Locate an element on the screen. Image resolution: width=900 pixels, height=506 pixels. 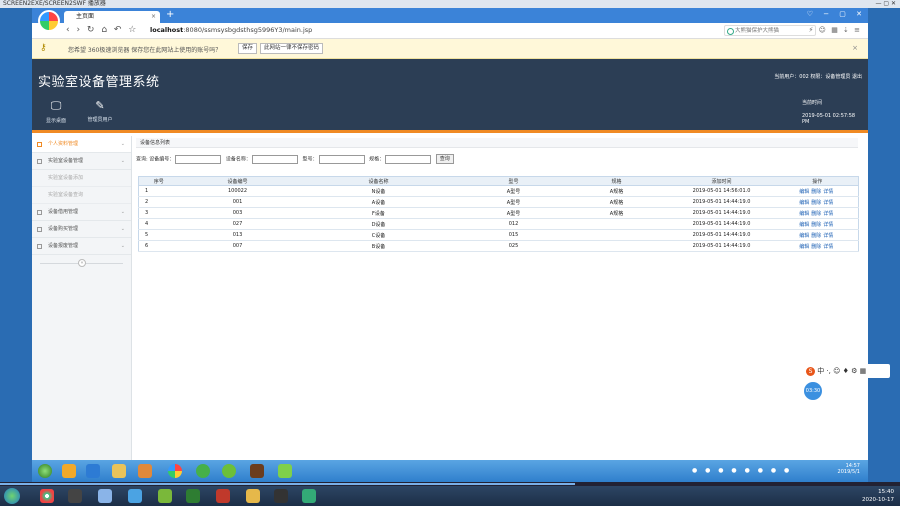
spec-input is located at coordinates (408, 159).